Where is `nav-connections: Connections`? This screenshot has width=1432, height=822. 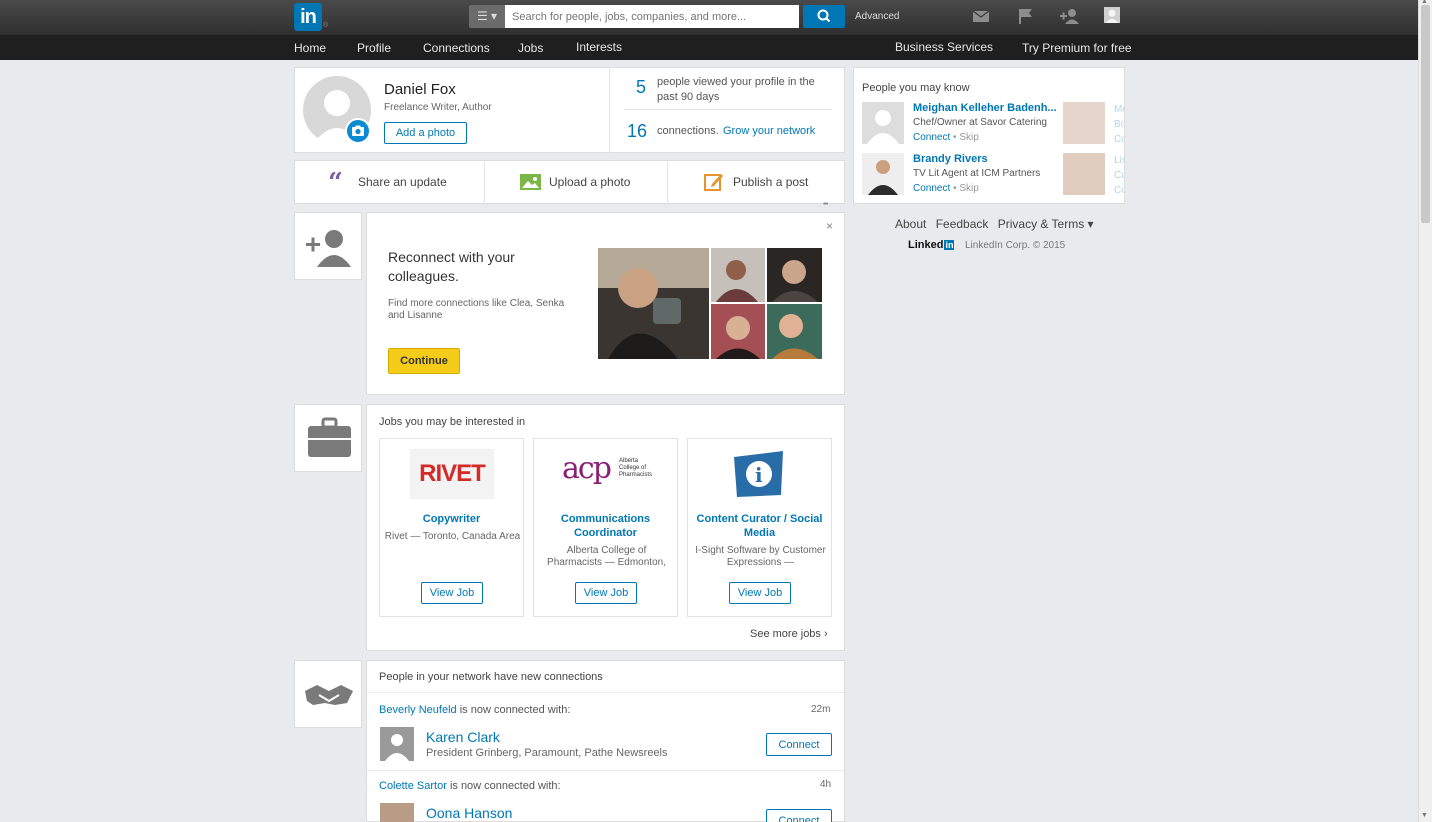 nav-connections: Connections is located at coordinates (456, 48).